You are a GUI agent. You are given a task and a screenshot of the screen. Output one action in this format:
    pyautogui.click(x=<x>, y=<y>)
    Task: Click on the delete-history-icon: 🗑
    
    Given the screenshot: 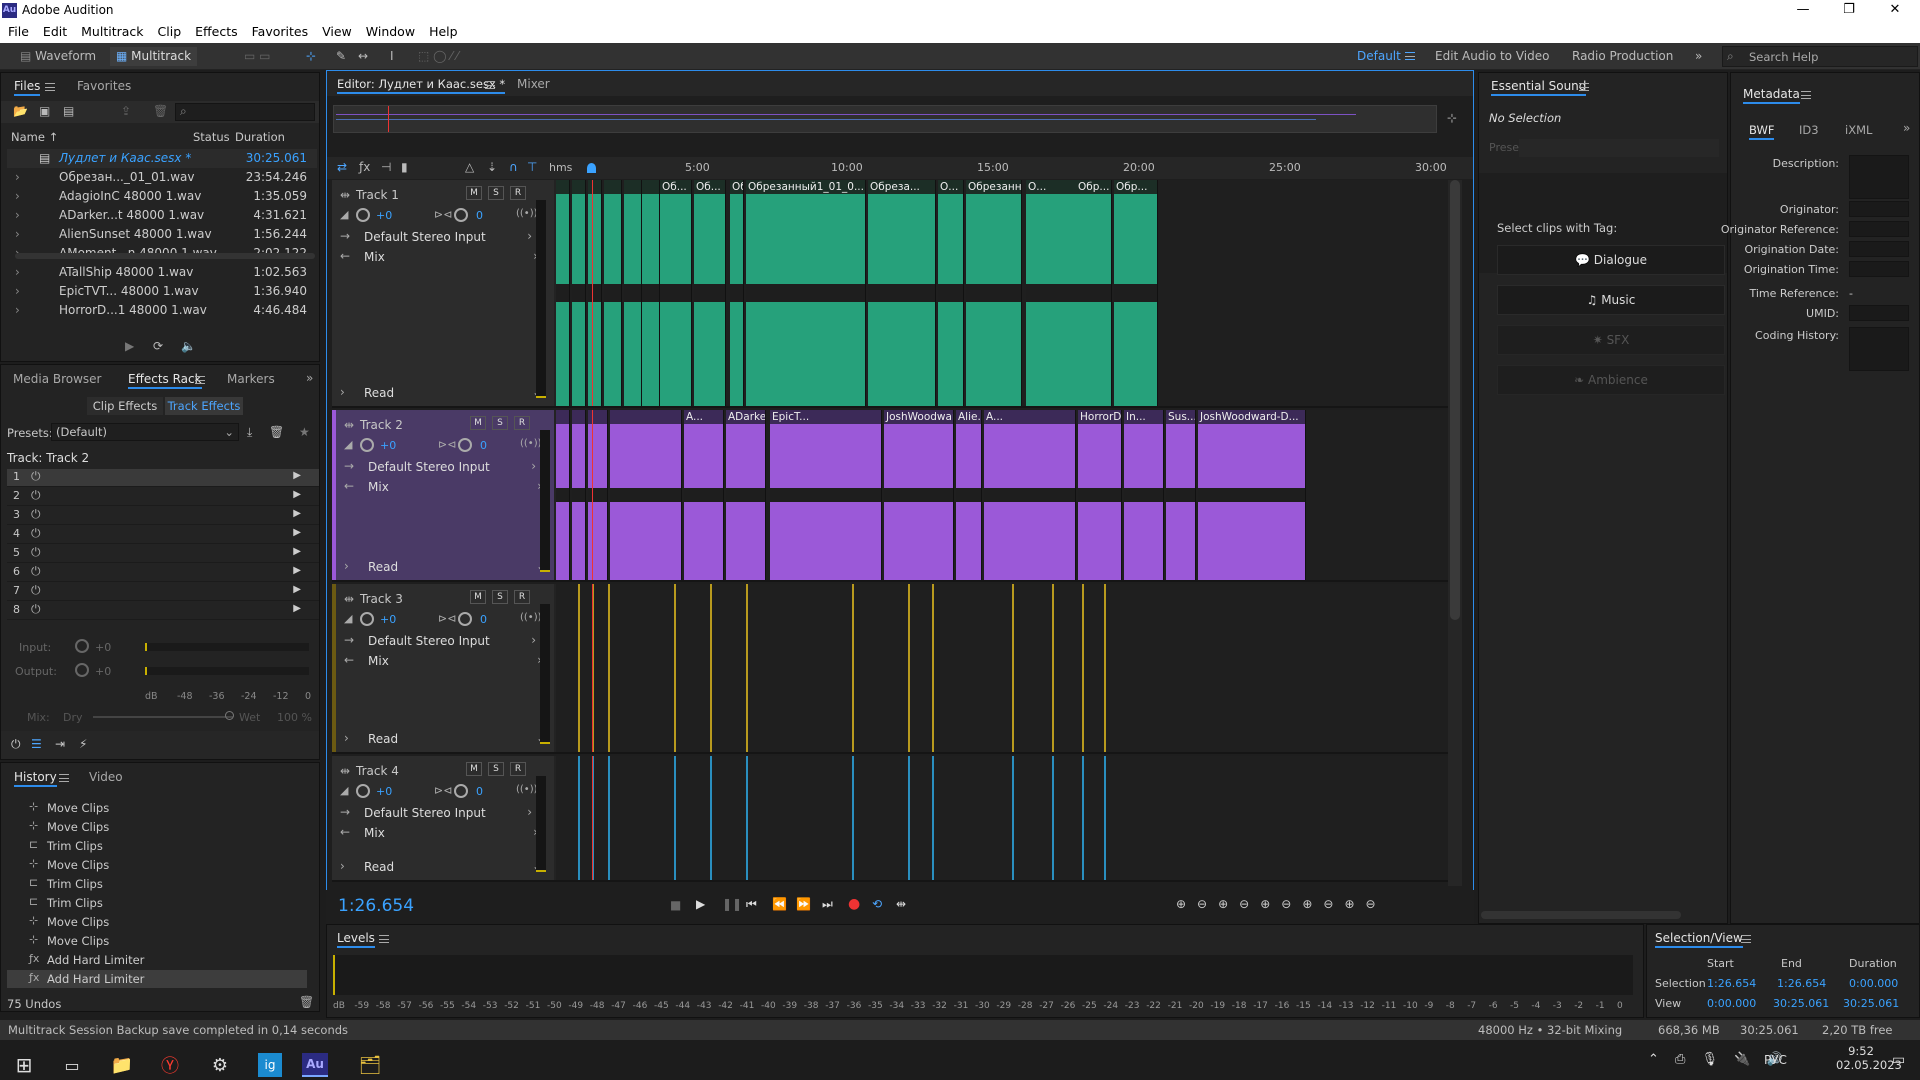 What is the action you would take?
    pyautogui.click(x=306, y=1002)
    